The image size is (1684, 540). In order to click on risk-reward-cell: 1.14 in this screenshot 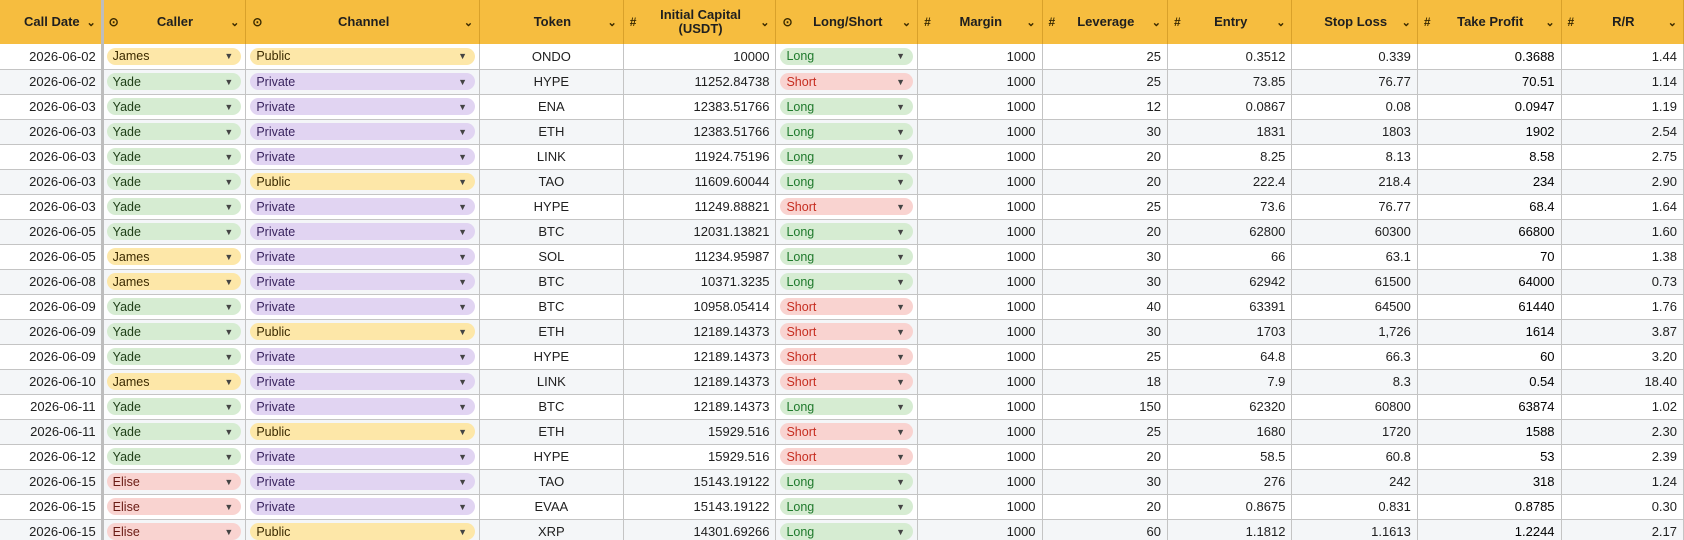, I will do `click(1622, 82)`.